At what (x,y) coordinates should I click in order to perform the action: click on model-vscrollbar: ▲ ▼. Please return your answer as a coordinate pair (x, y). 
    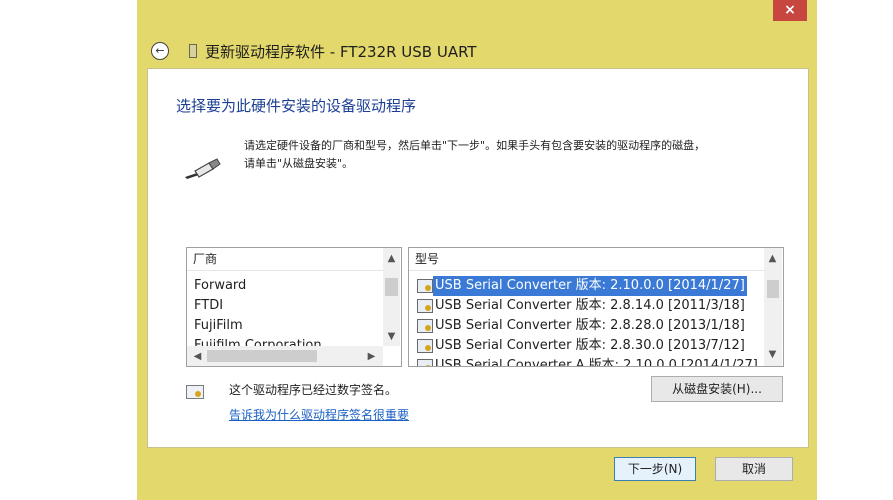
    Looking at the image, I should click on (773, 307).